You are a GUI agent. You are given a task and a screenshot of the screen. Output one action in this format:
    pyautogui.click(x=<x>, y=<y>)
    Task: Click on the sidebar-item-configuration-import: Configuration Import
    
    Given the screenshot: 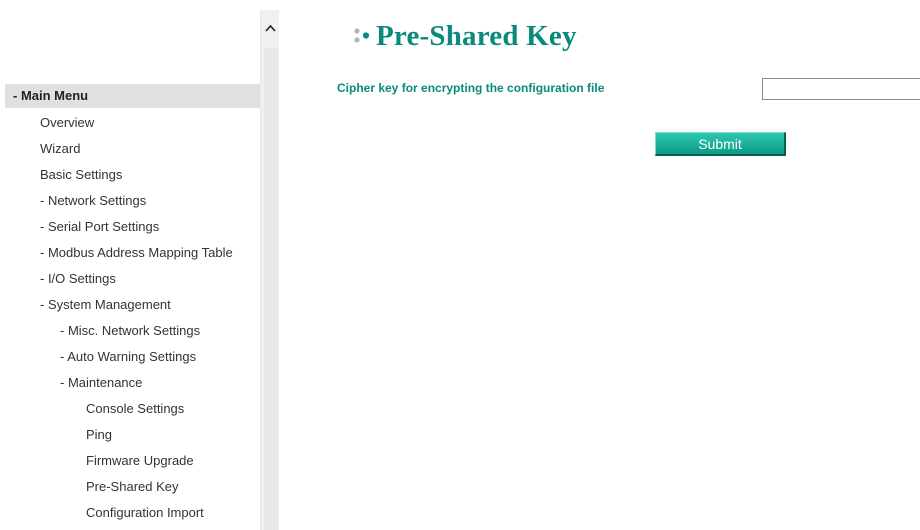 What is the action you would take?
    pyautogui.click(x=130, y=513)
    